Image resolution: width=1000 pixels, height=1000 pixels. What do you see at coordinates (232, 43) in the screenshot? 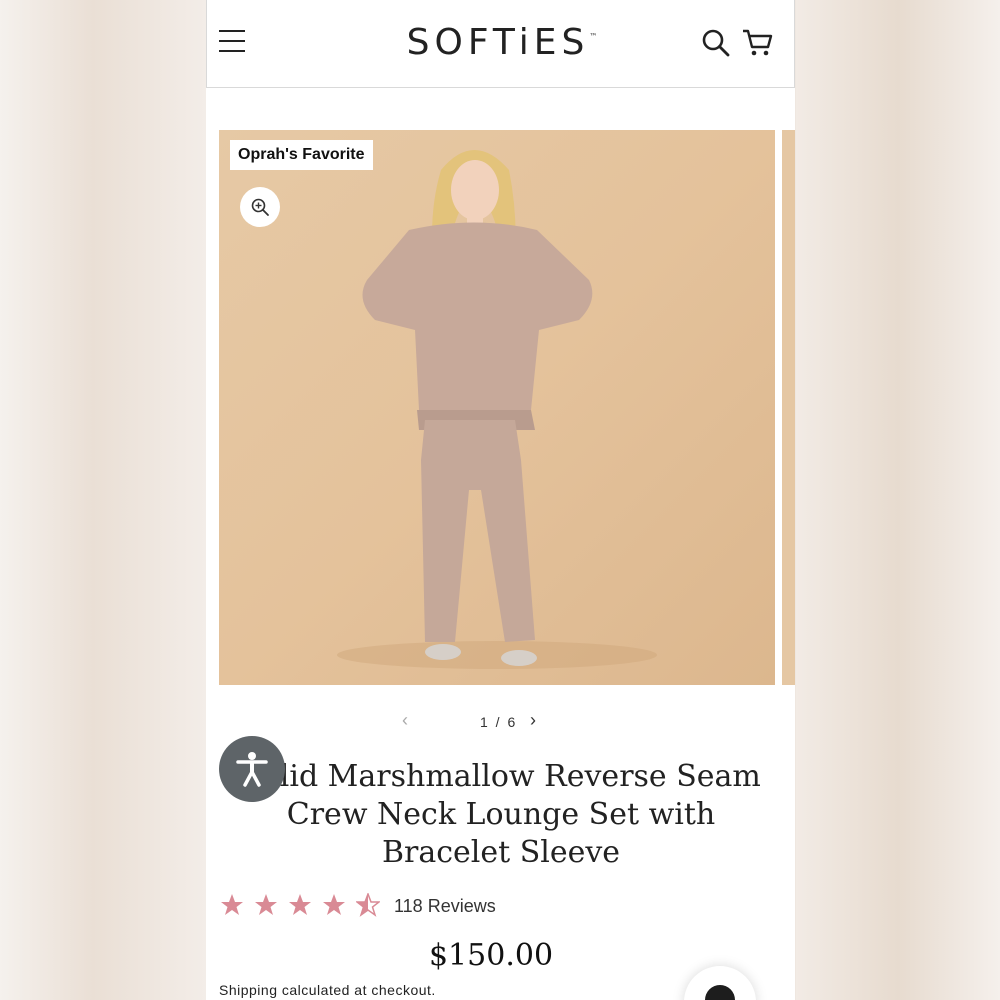
I see `menu-icon` at bounding box center [232, 43].